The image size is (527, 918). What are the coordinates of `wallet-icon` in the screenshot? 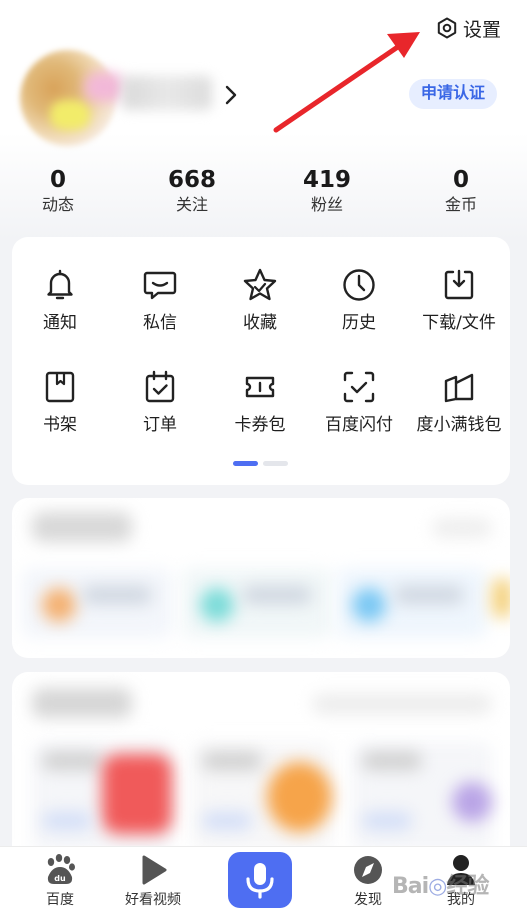 It's located at (459, 388).